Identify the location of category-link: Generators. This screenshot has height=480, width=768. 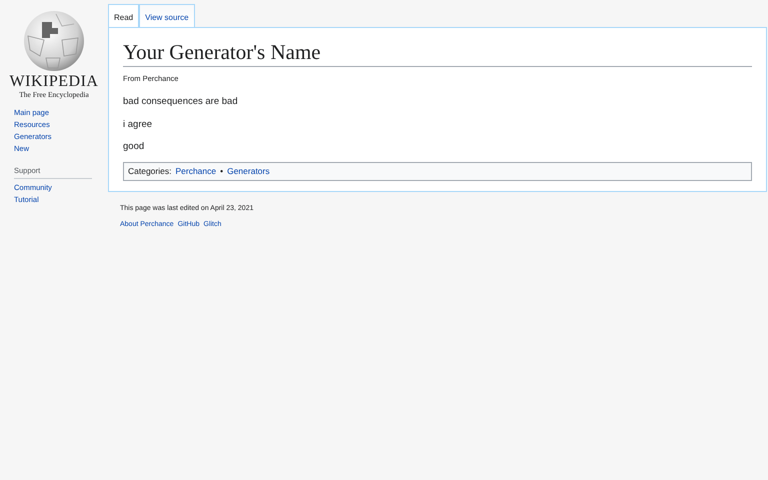
(248, 171).